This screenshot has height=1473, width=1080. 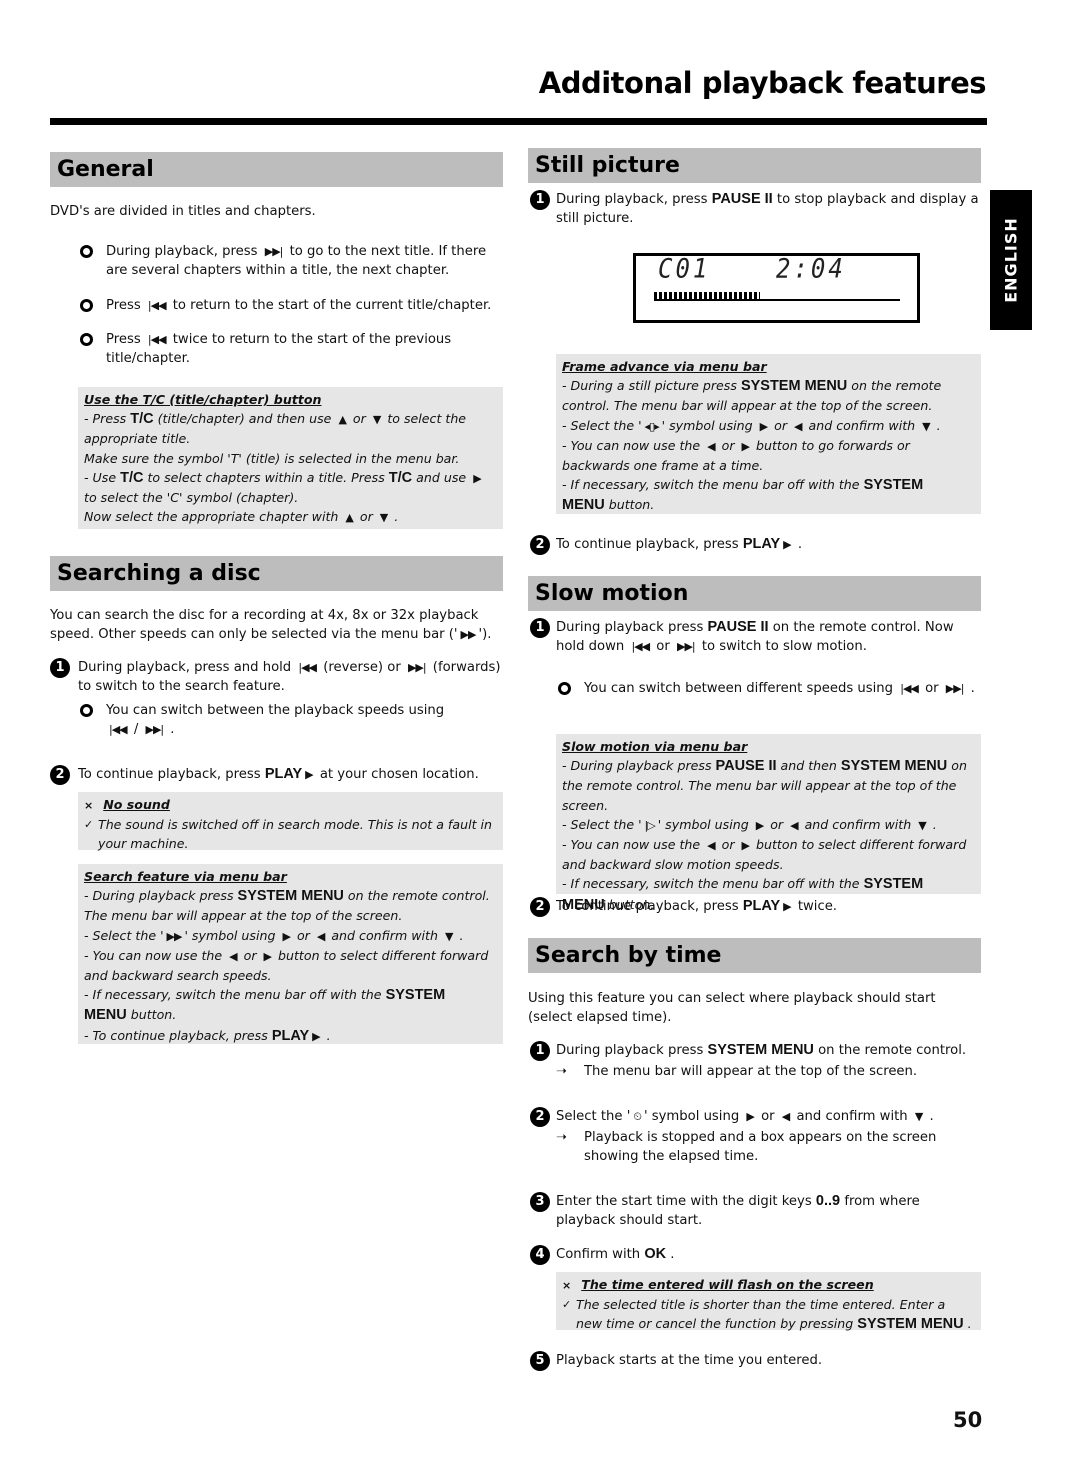 I want to click on display-progress-track, so click(x=777, y=300).